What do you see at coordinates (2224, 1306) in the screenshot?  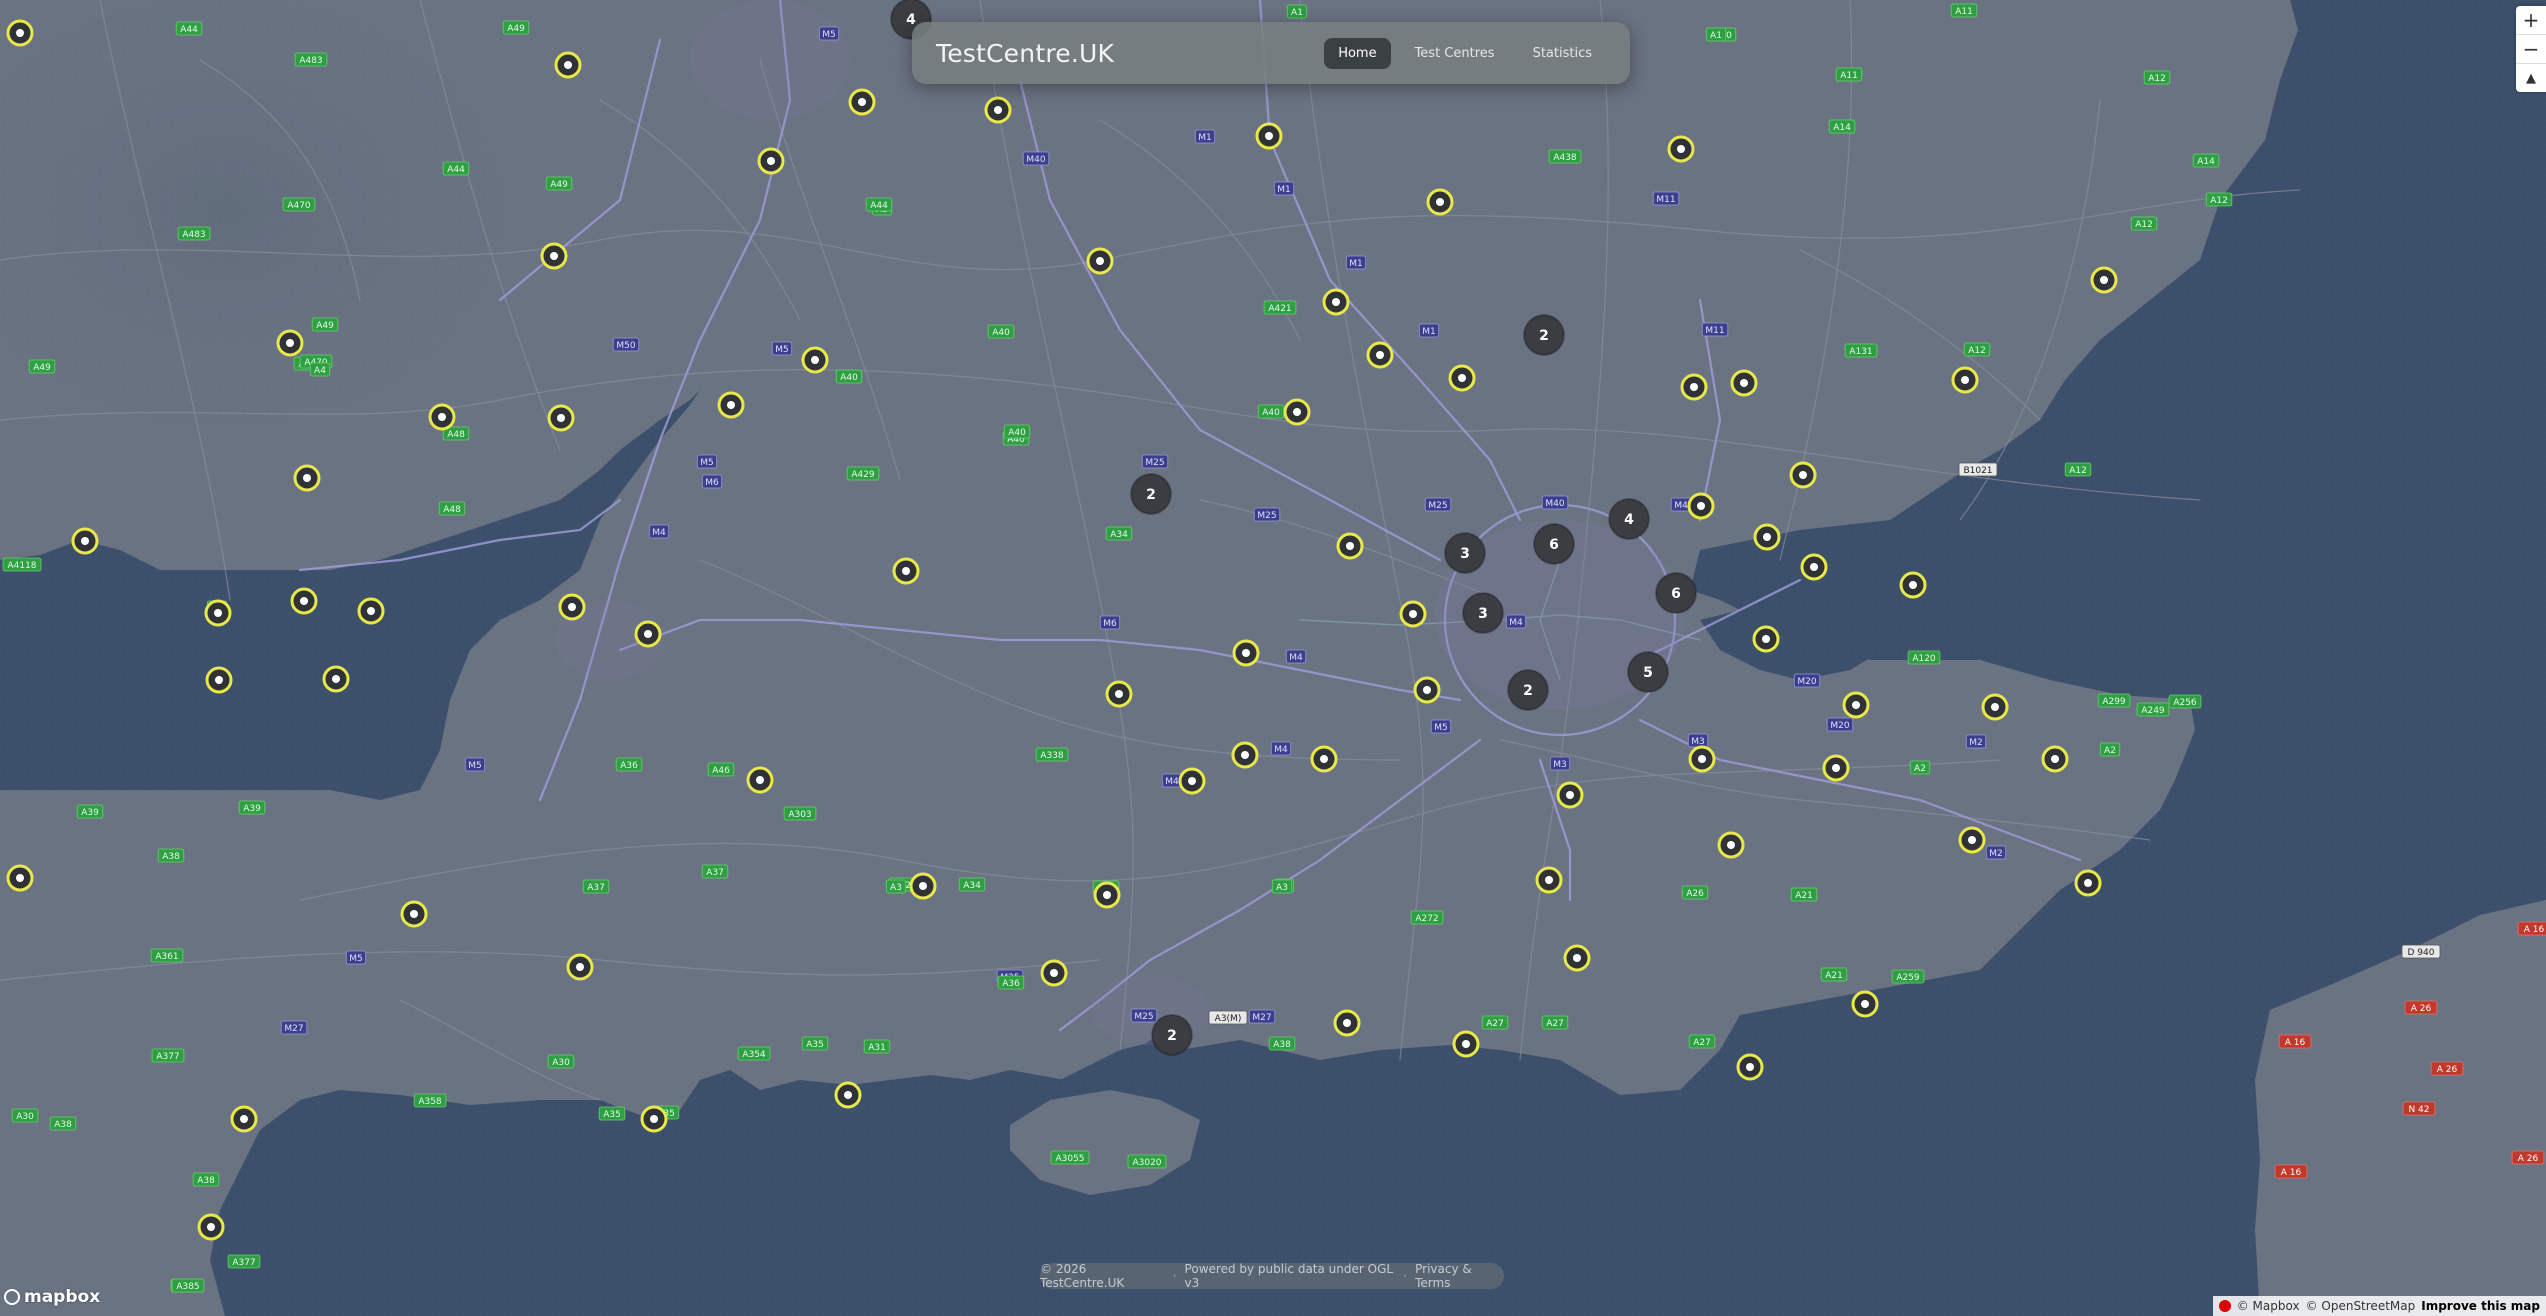 I see `info-icon` at bounding box center [2224, 1306].